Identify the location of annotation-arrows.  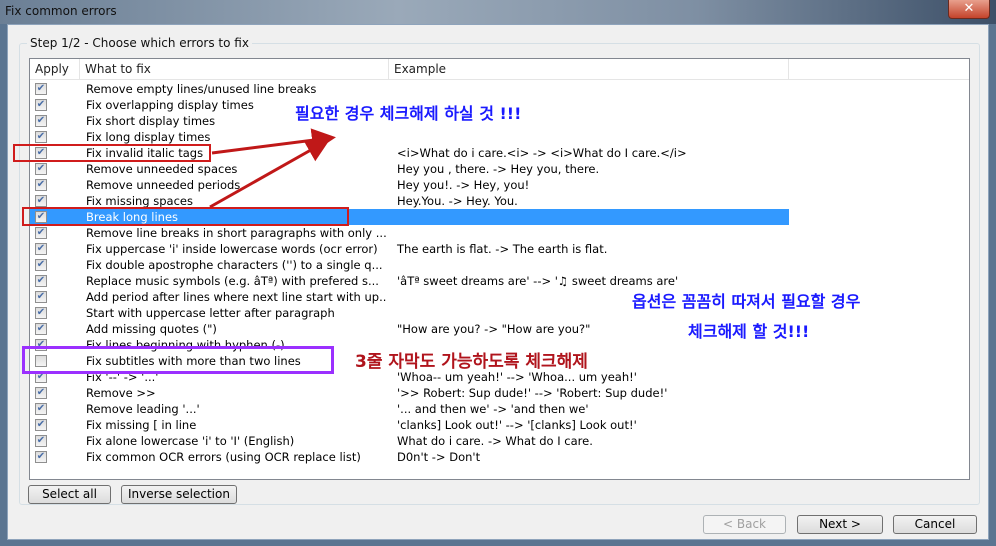
(272, 168).